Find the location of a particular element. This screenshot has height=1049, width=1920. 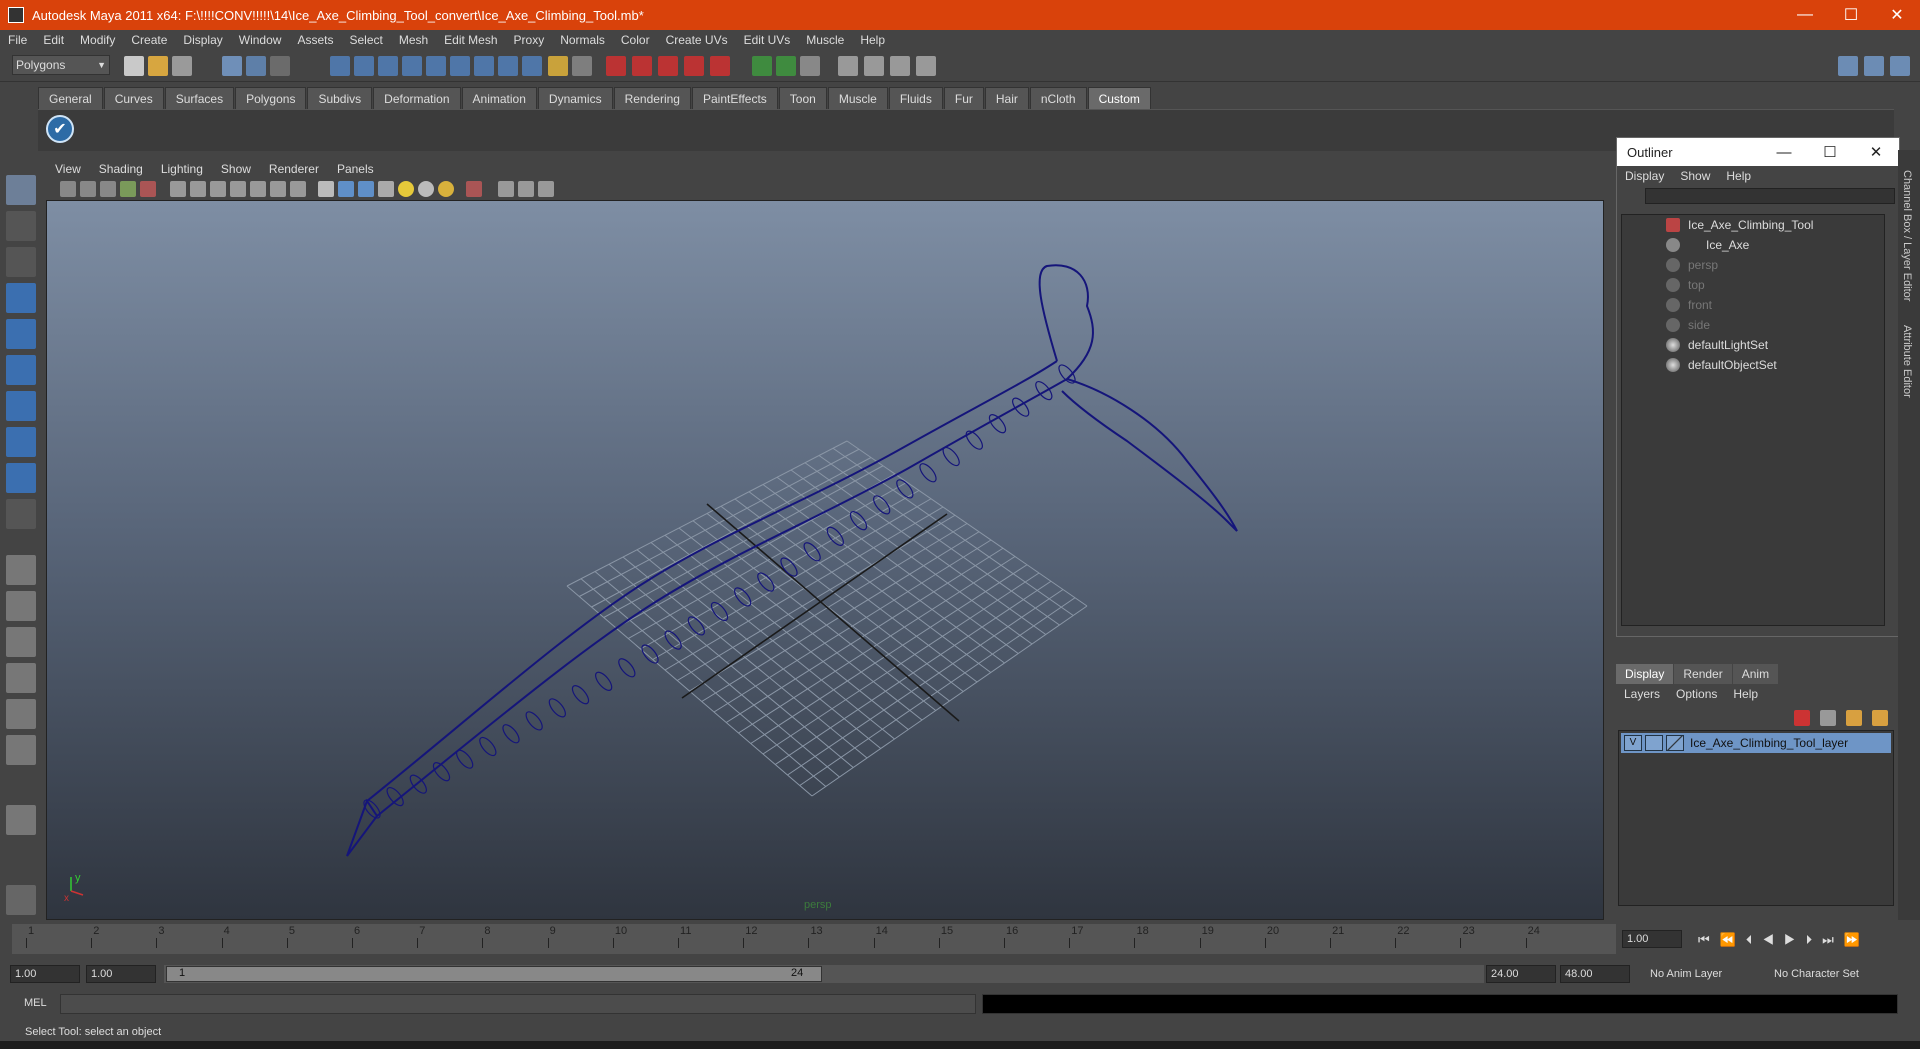

xray-joints-icon is located at coordinates (526, 189).